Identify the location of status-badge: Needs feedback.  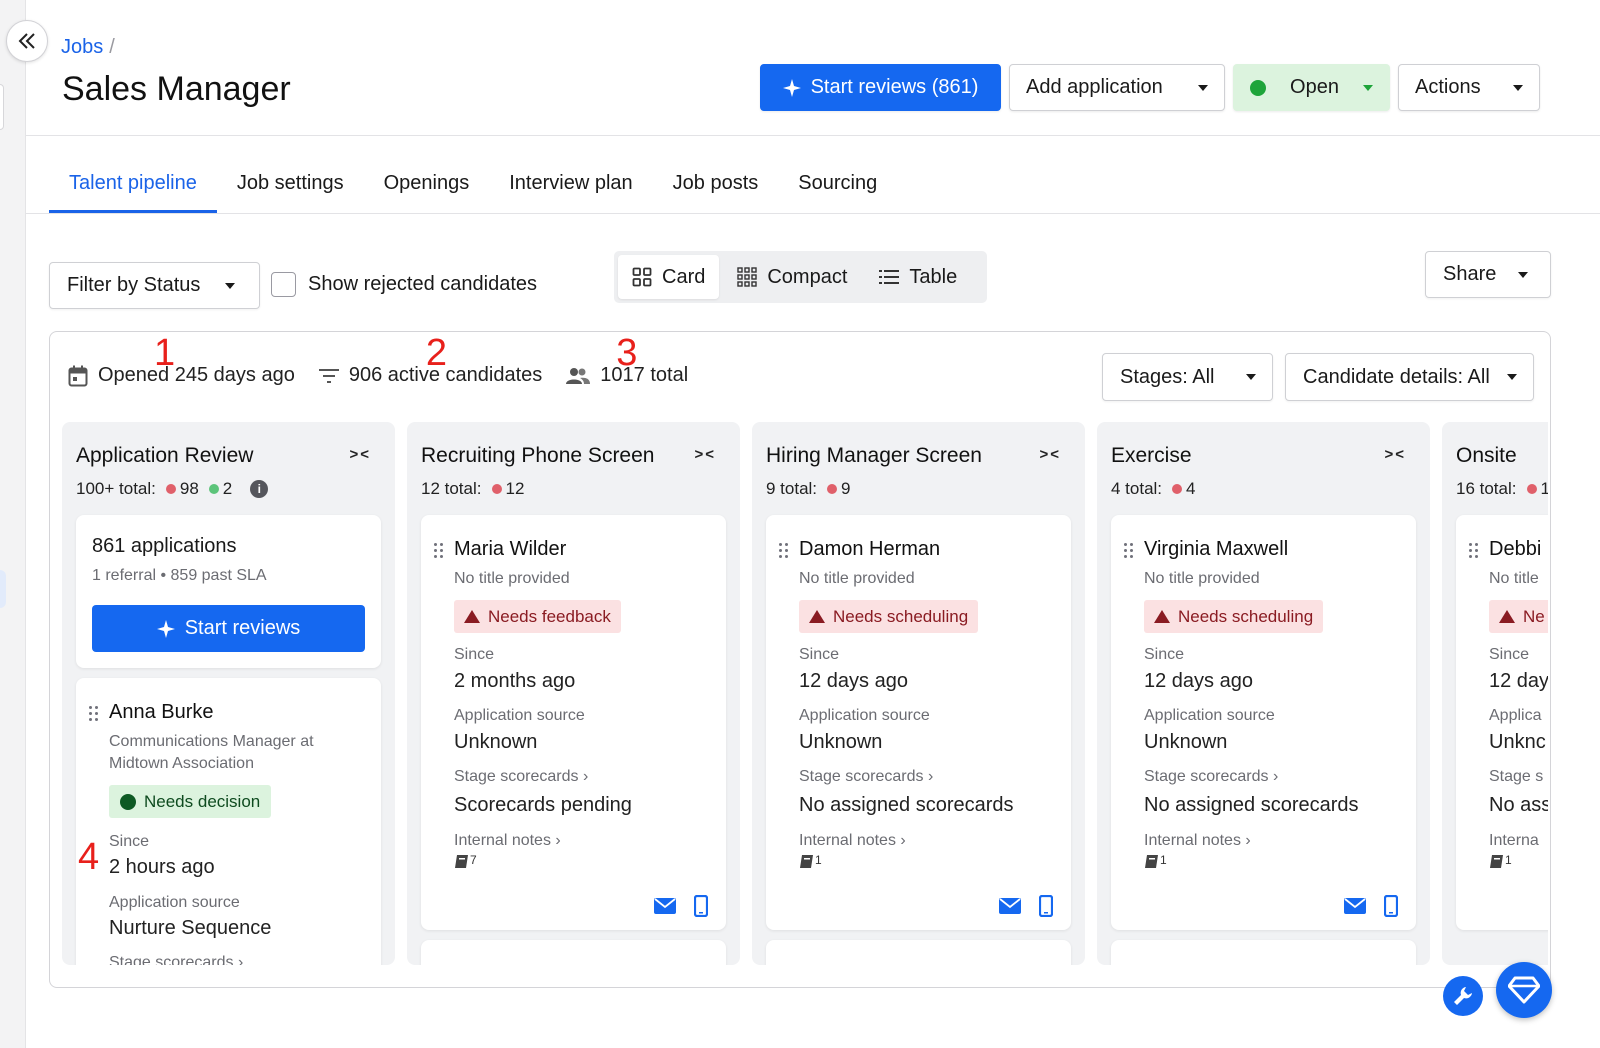
(537, 616).